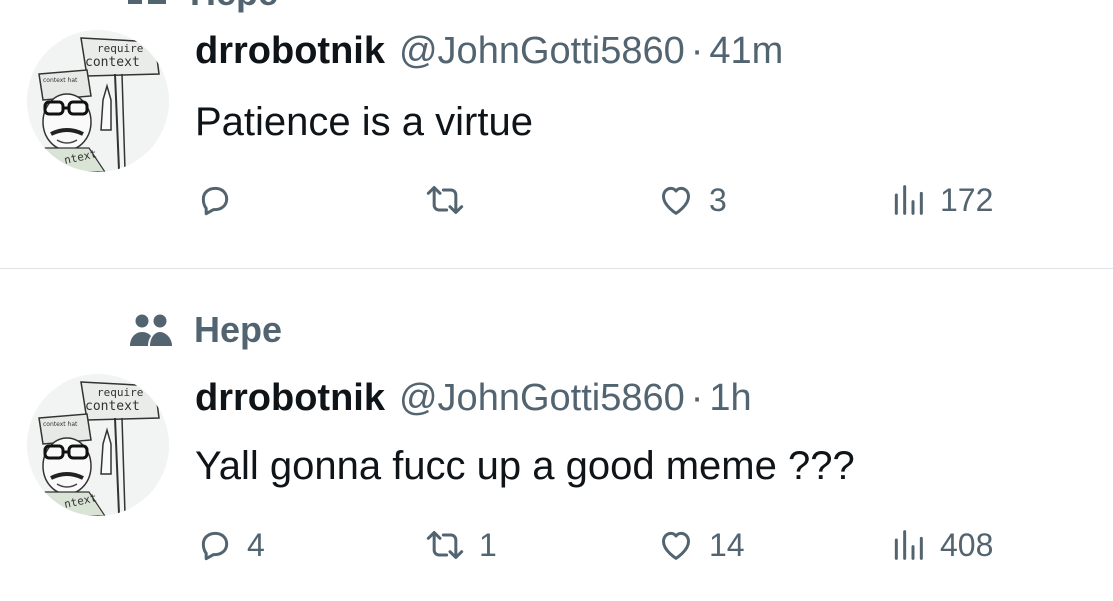 Image resolution: width=1113 pixels, height=601 pixels. I want to click on view-count: 172, so click(967, 199).